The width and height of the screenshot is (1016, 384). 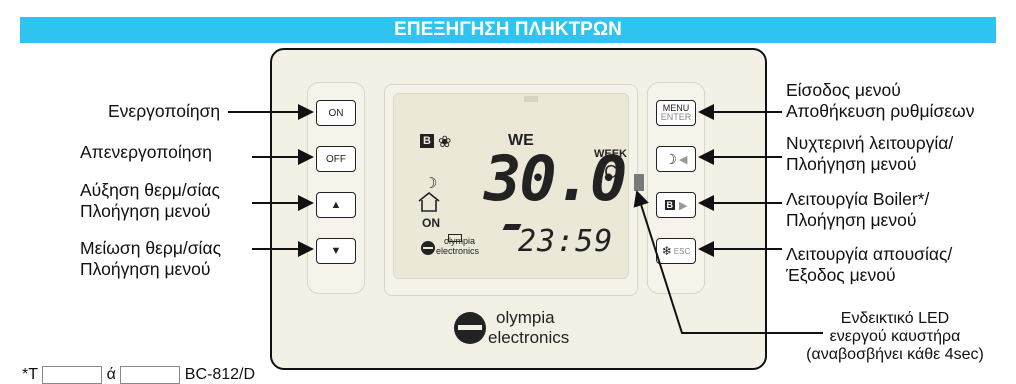 I want to click on arrow-led, so click(x=728, y=262).